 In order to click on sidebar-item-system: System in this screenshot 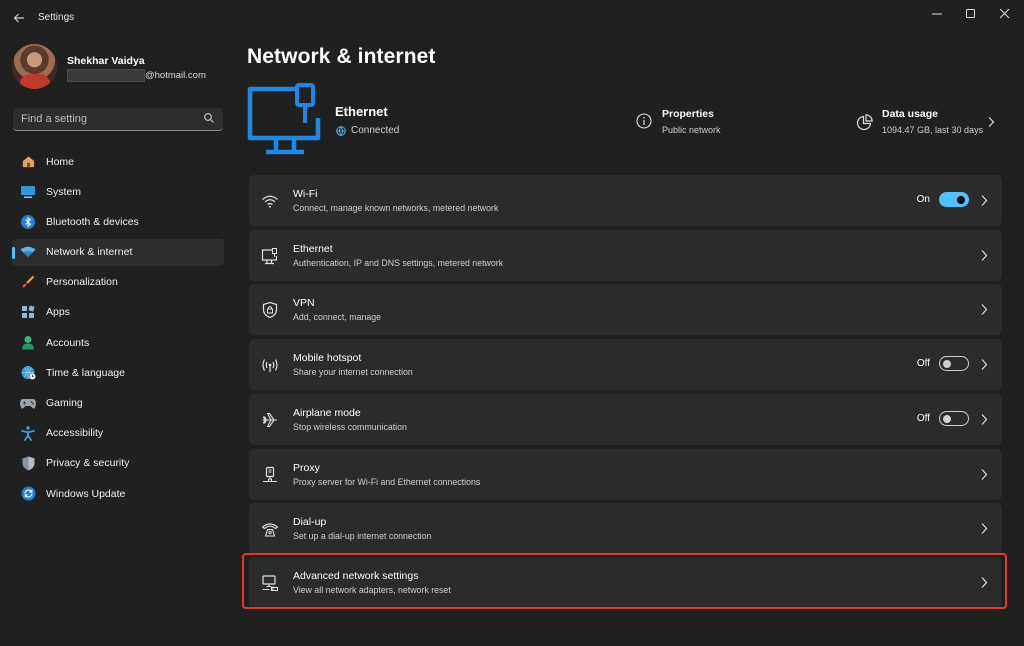, I will do `click(118, 191)`.